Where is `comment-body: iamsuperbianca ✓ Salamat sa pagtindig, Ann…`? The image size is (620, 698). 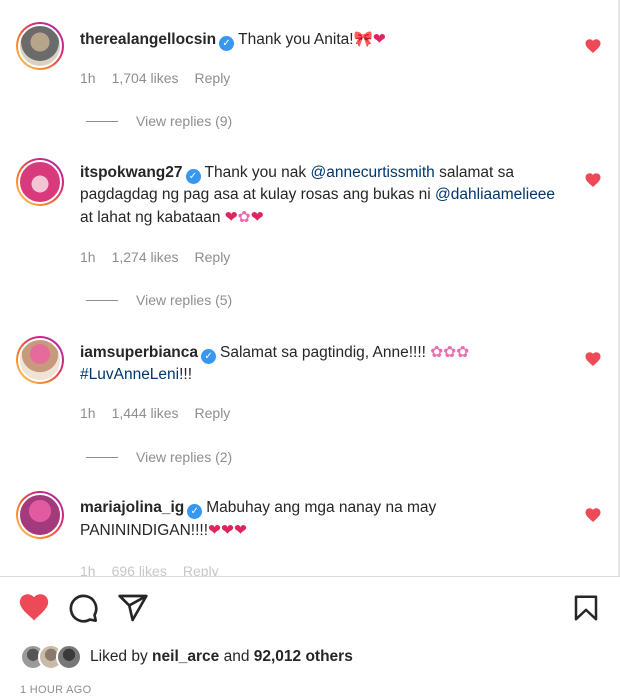 comment-body: iamsuperbianca ✓ Salamat sa pagtindig, Ann… is located at coordinates (320, 363).